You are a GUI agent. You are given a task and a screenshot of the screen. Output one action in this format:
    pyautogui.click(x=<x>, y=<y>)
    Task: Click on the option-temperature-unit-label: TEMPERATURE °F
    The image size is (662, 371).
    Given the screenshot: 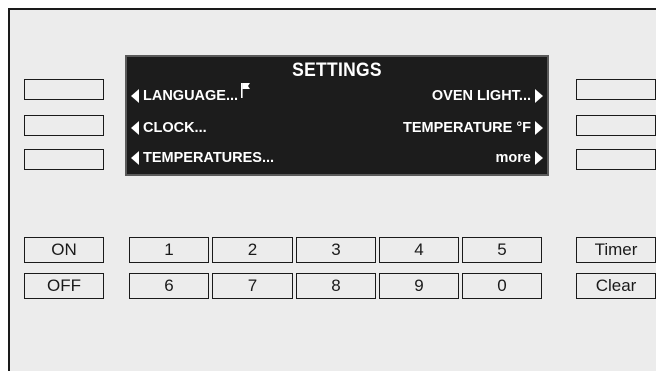 What is the action you would take?
    pyautogui.click(x=467, y=128)
    